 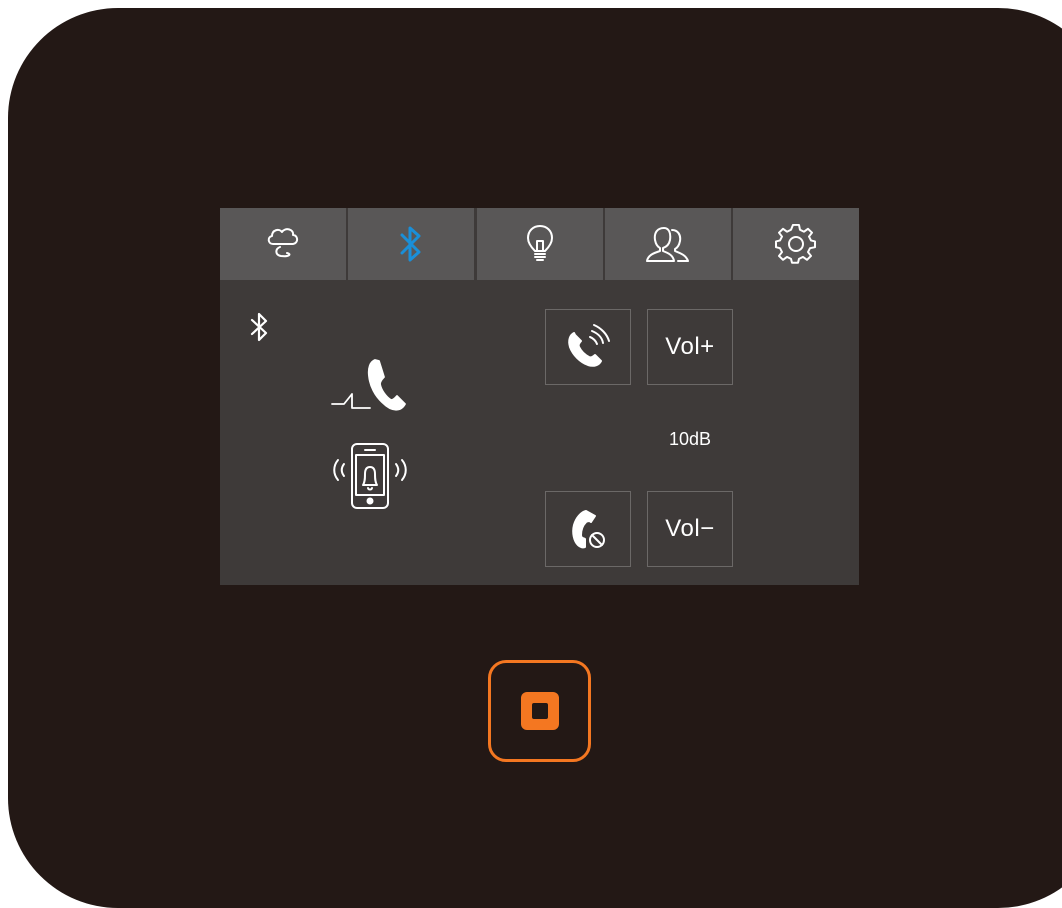 I want to click on reject-call-button, so click(x=588, y=529).